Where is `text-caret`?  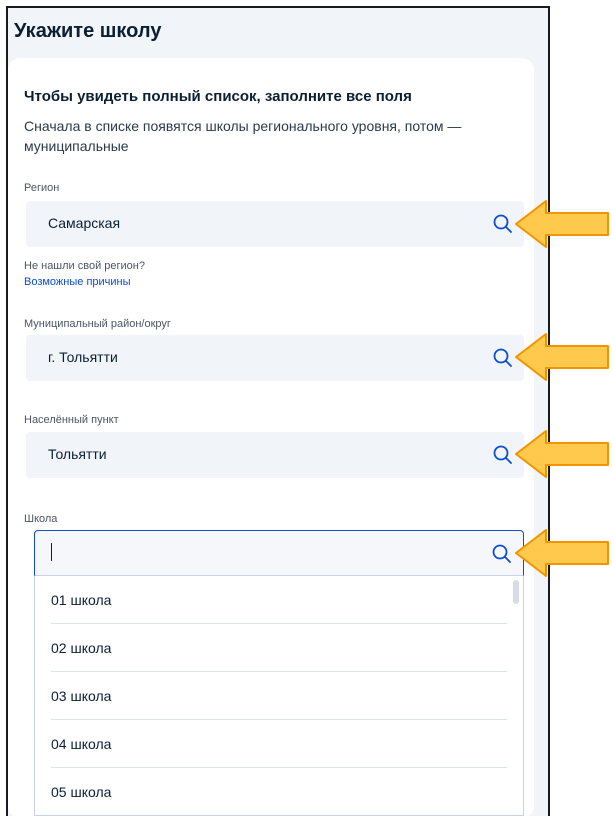
text-caret is located at coordinates (51, 552).